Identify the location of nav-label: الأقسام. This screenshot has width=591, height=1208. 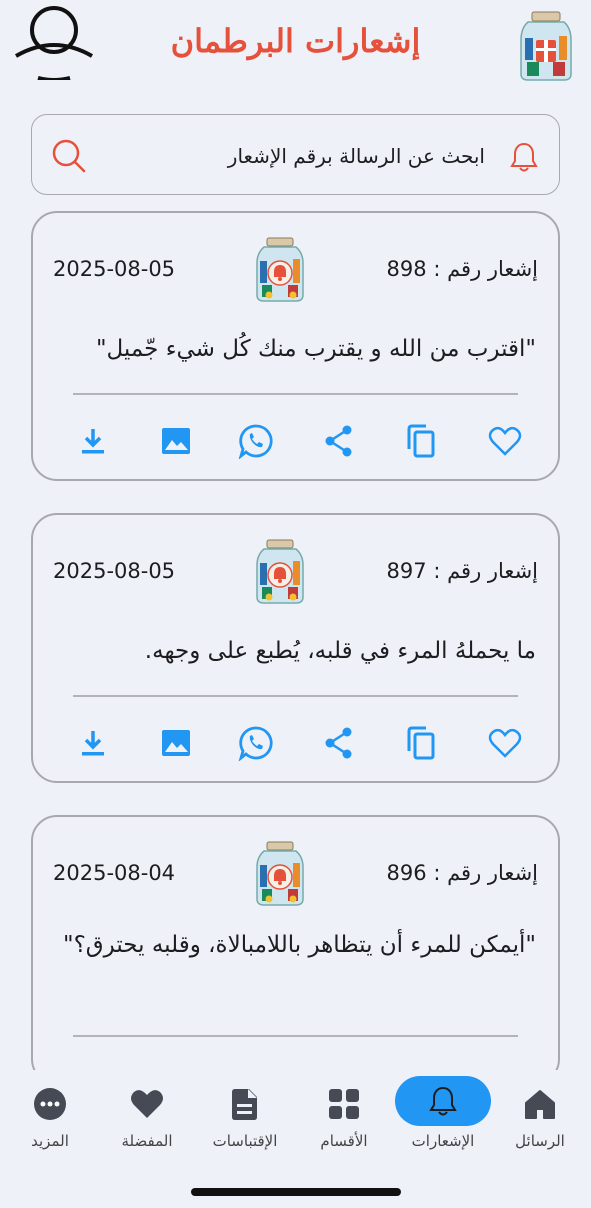
(344, 1141).